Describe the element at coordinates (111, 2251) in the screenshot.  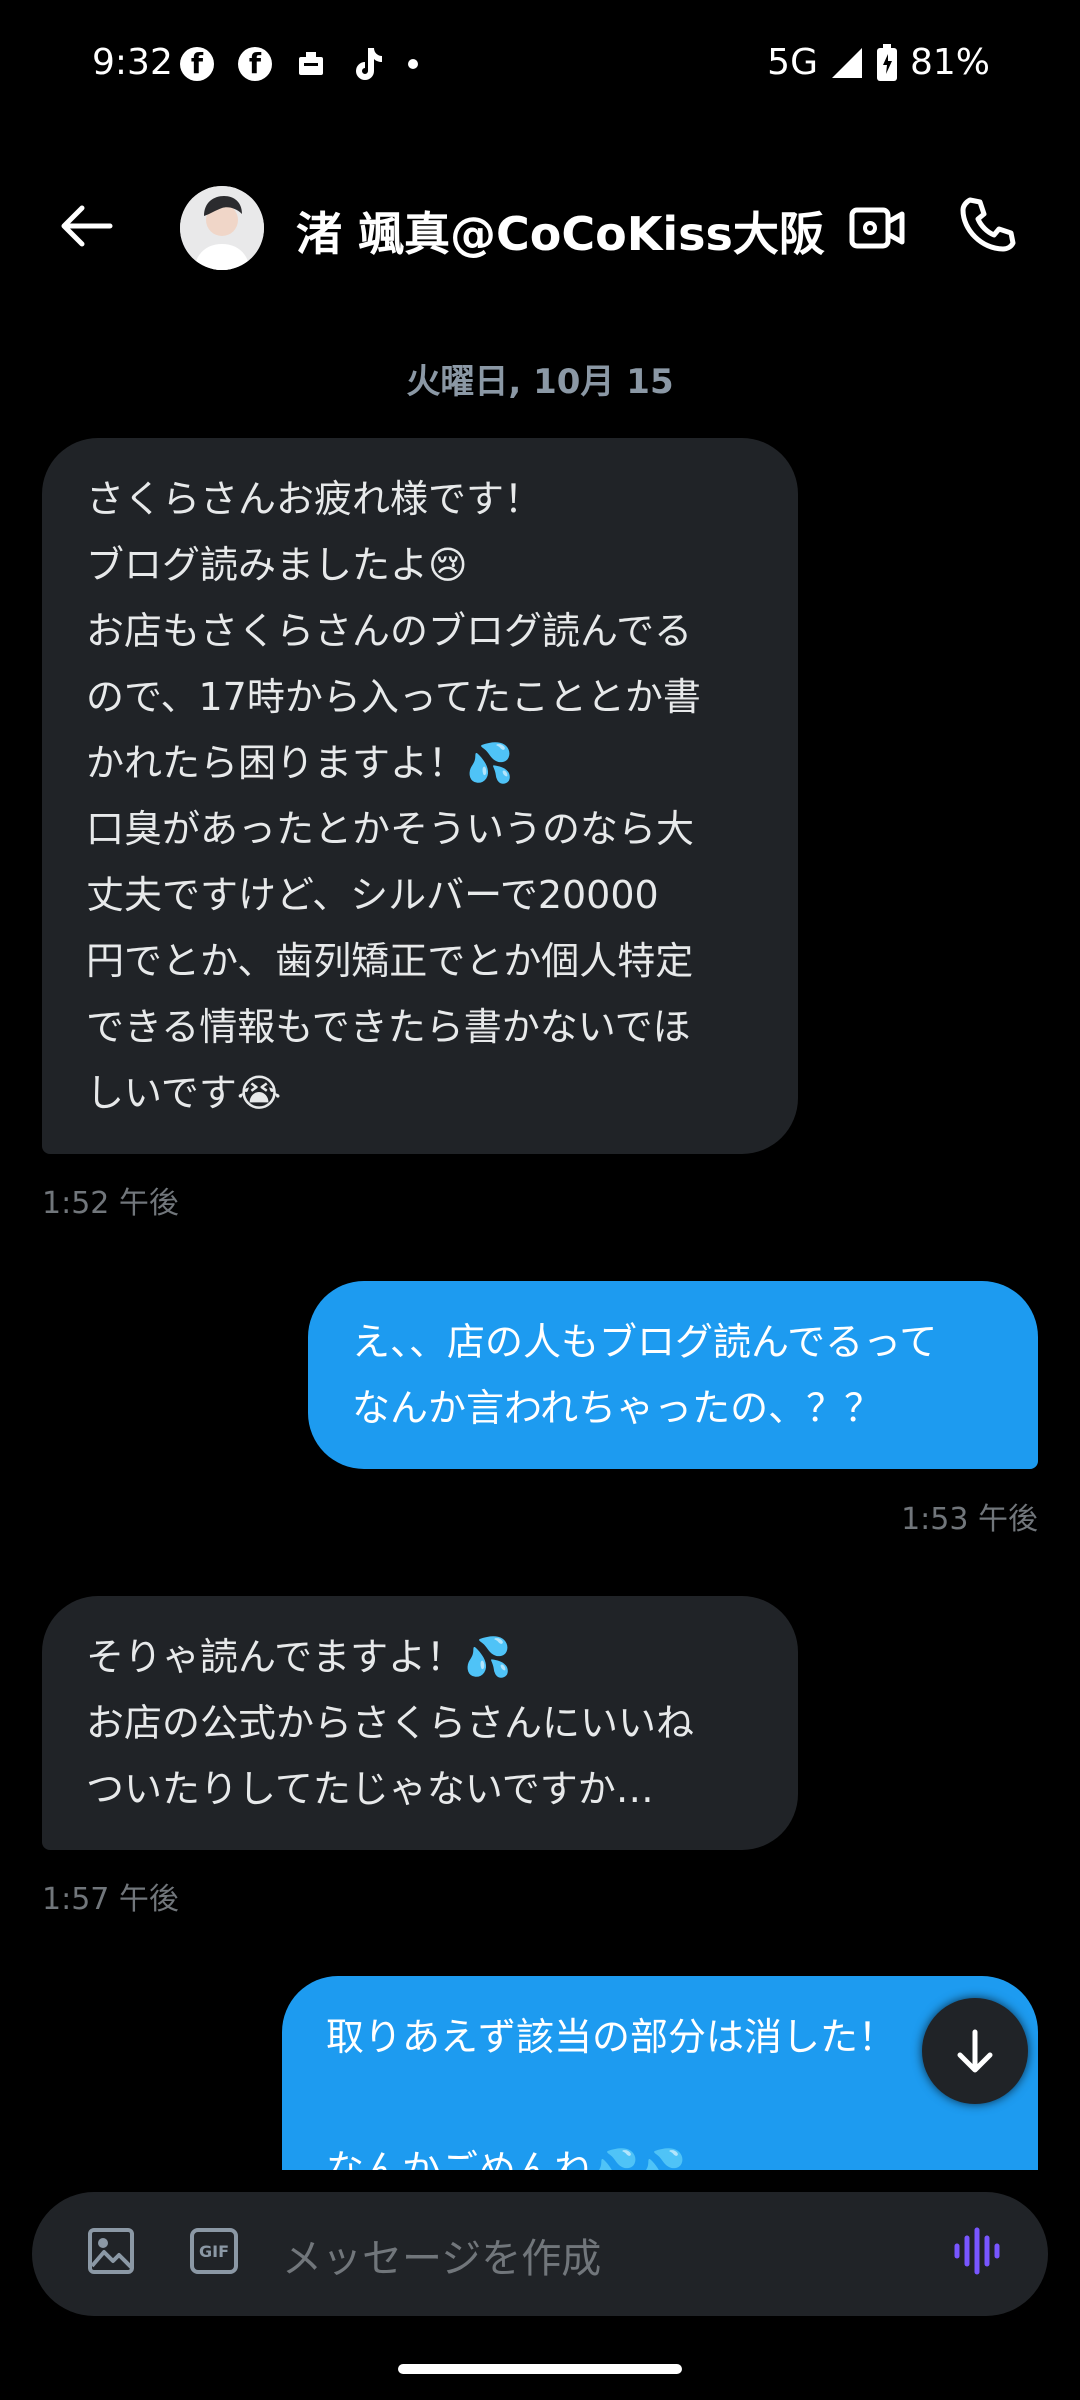
I see `image-icon` at that location.